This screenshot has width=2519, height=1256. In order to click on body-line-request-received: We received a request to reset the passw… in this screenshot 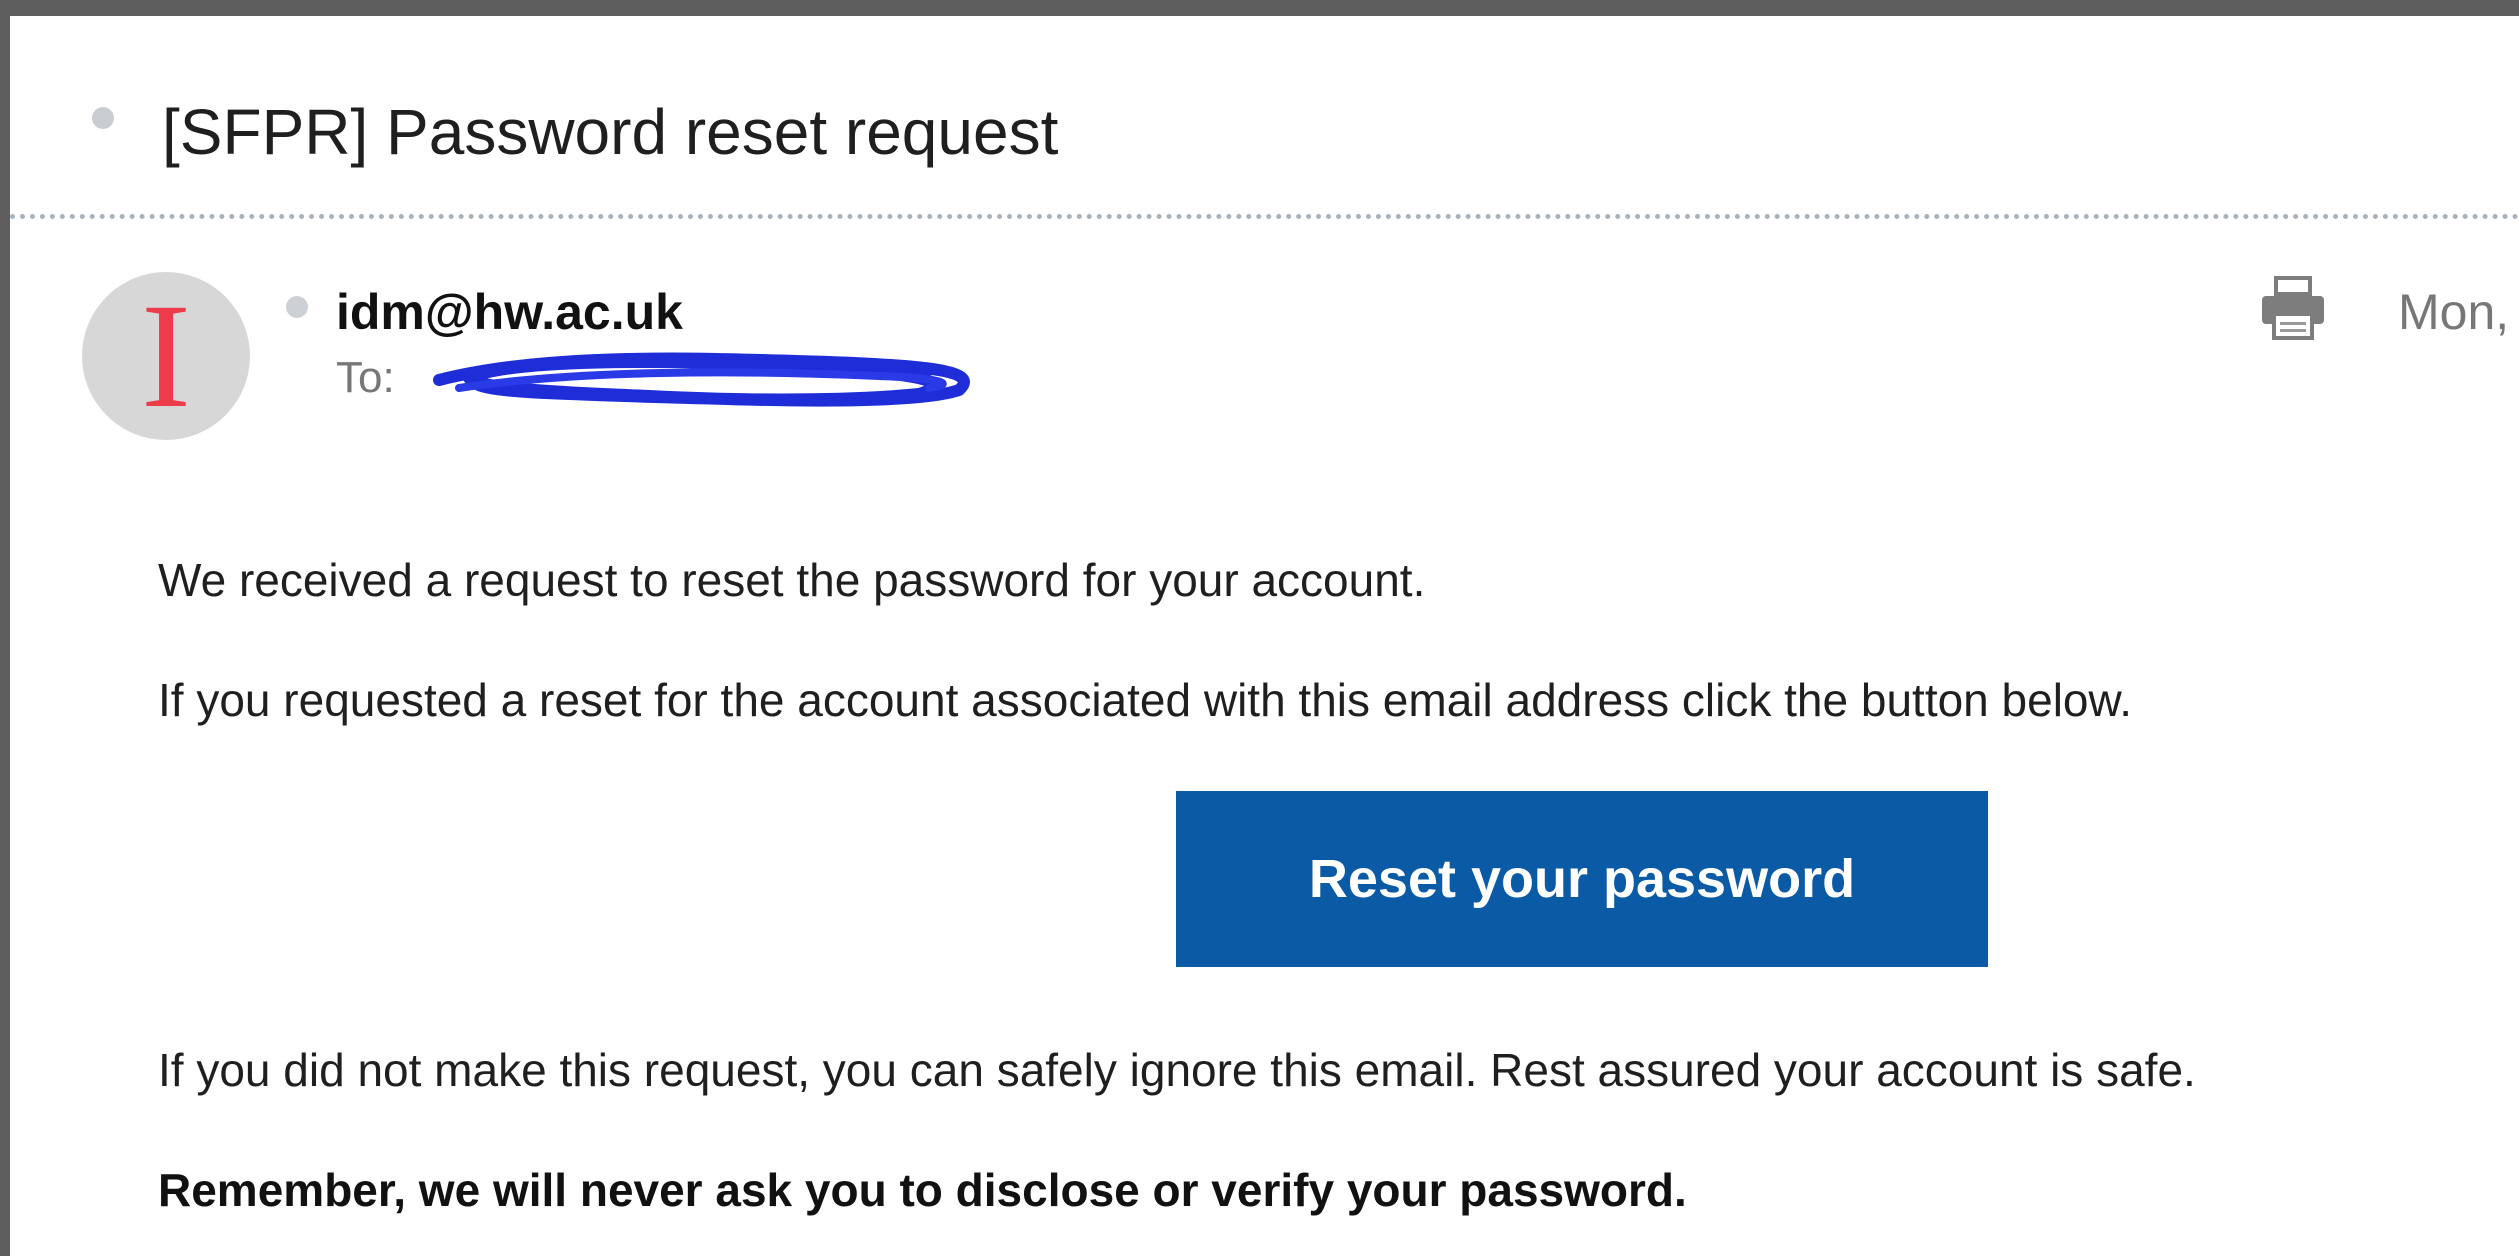, I will do `click(792, 580)`.